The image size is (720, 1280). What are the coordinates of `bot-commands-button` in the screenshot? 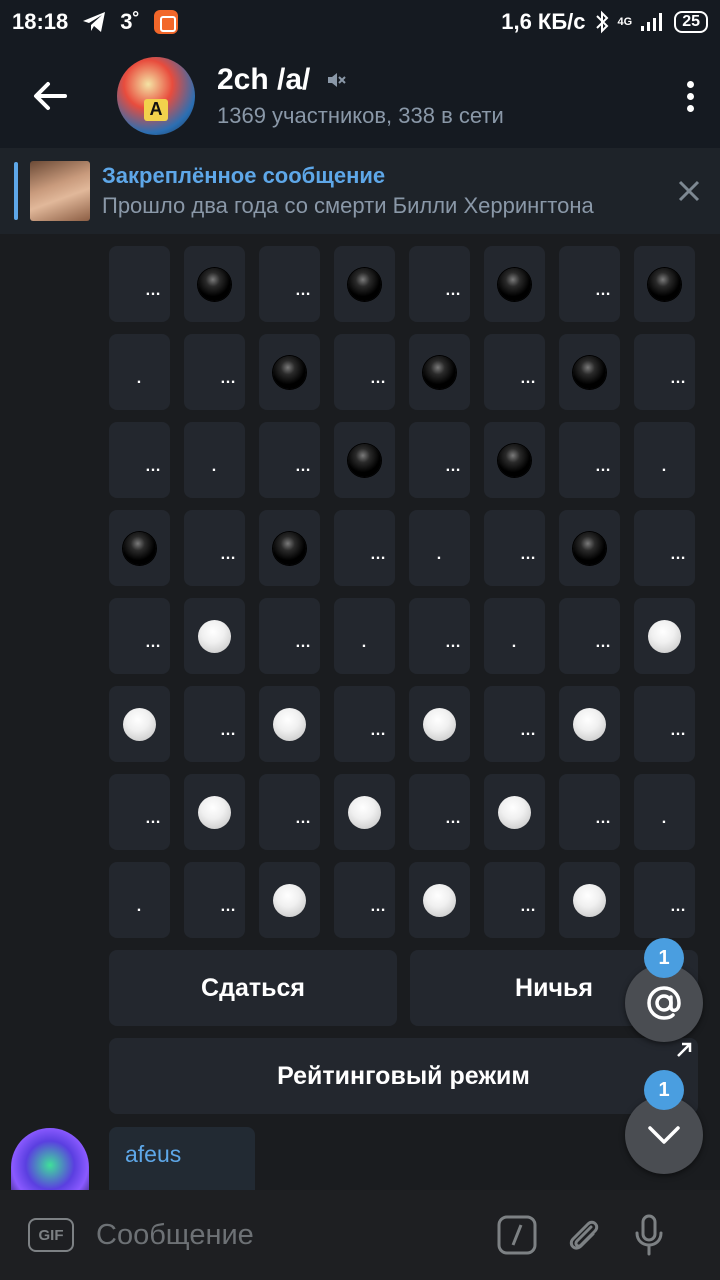 It's located at (517, 1235).